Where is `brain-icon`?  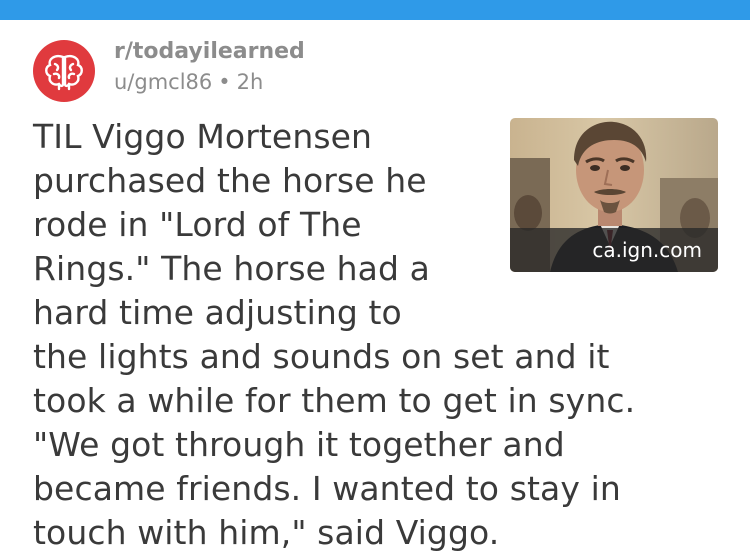 brain-icon is located at coordinates (64, 71).